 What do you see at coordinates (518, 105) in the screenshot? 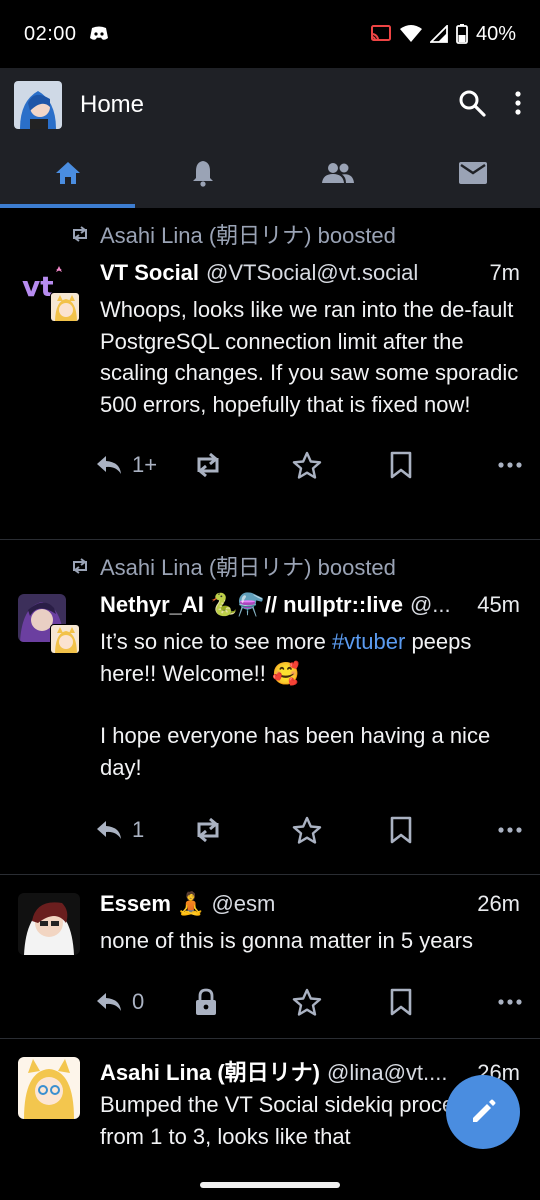
I see `more-vert-icon` at bounding box center [518, 105].